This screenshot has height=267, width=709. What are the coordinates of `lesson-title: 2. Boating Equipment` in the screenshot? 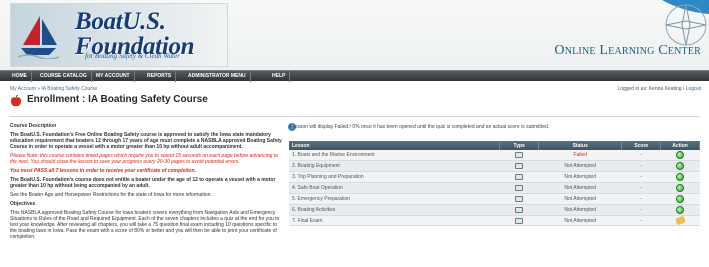 It's located at (394, 166).